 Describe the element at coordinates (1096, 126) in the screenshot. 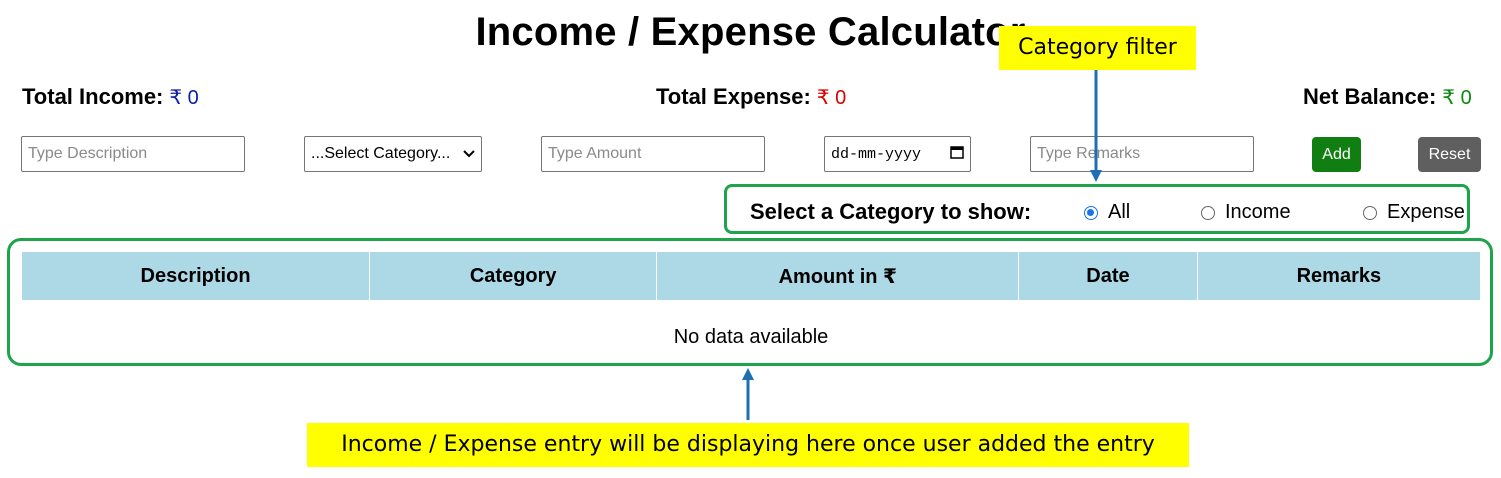

I see `filter-arrow` at that location.